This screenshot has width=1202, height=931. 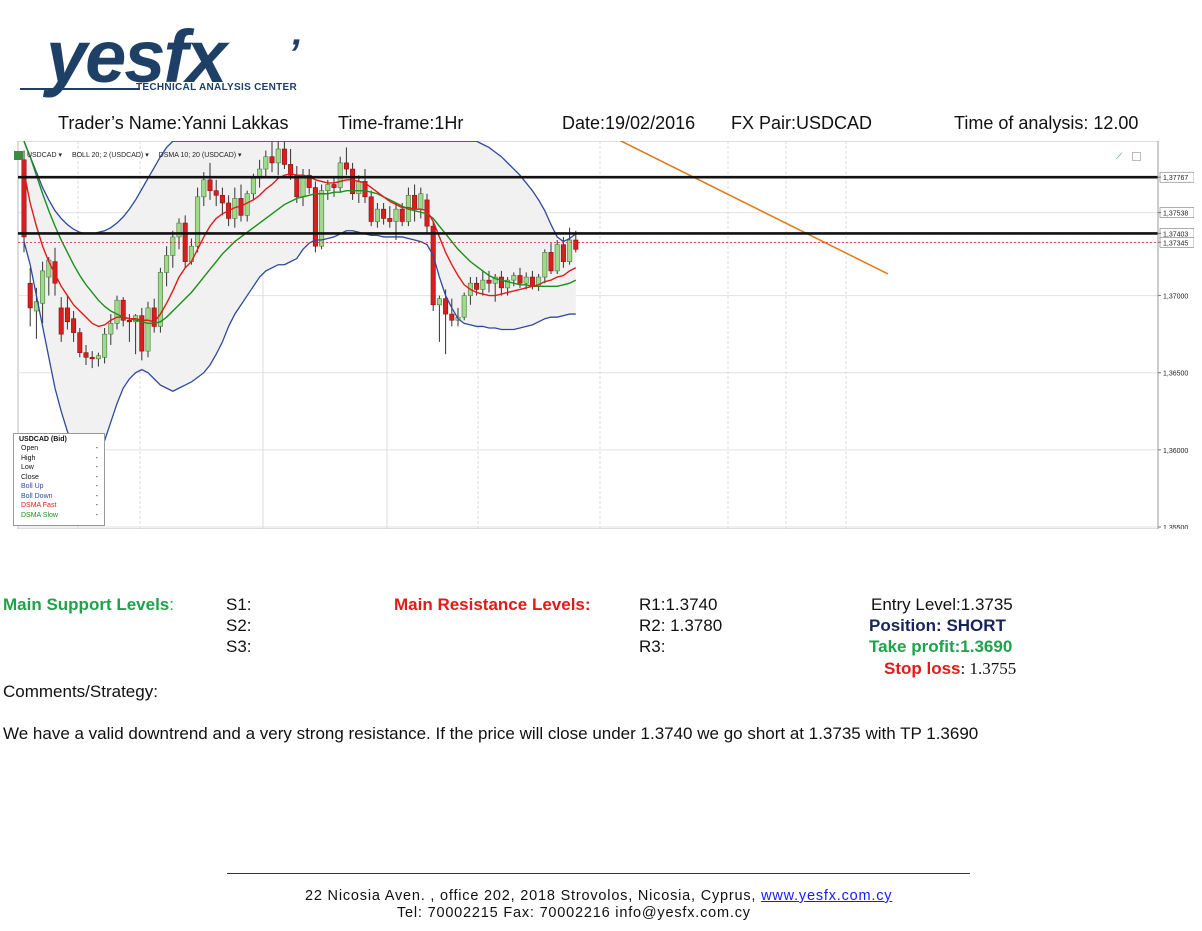 What do you see at coordinates (1046, 123) in the screenshot?
I see `analysis-time: Time of analysis: 12.00` at bounding box center [1046, 123].